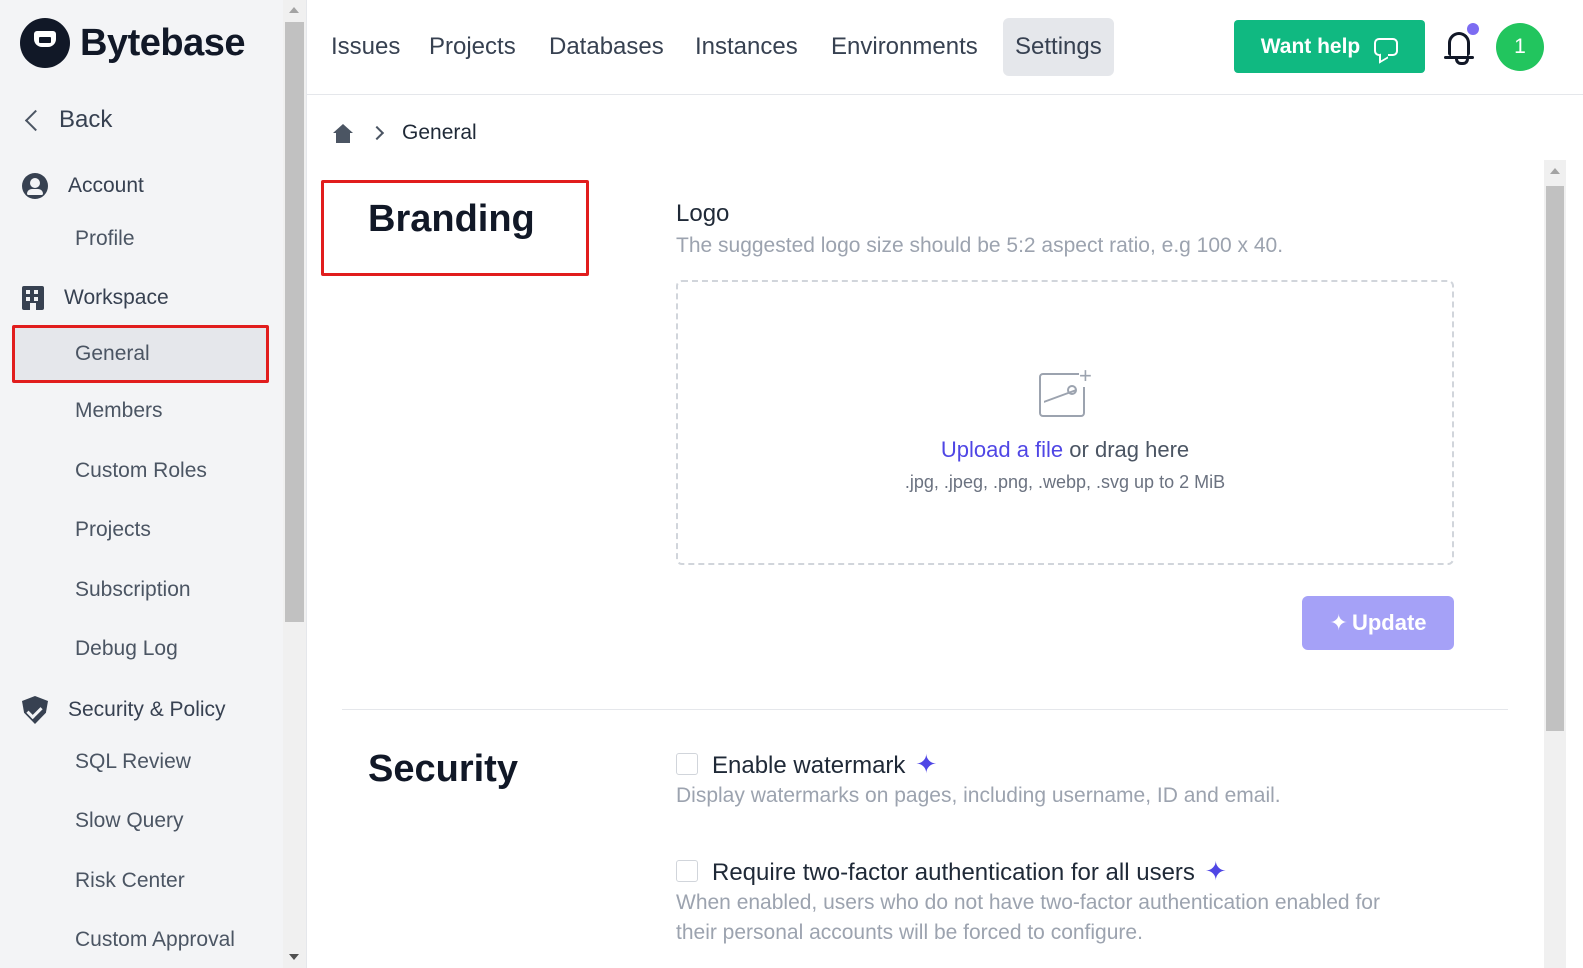  Describe the element at coordinates (126, 649) in the screenshot. I see `sidebar-item-debug-log: Debug Log` at that location.